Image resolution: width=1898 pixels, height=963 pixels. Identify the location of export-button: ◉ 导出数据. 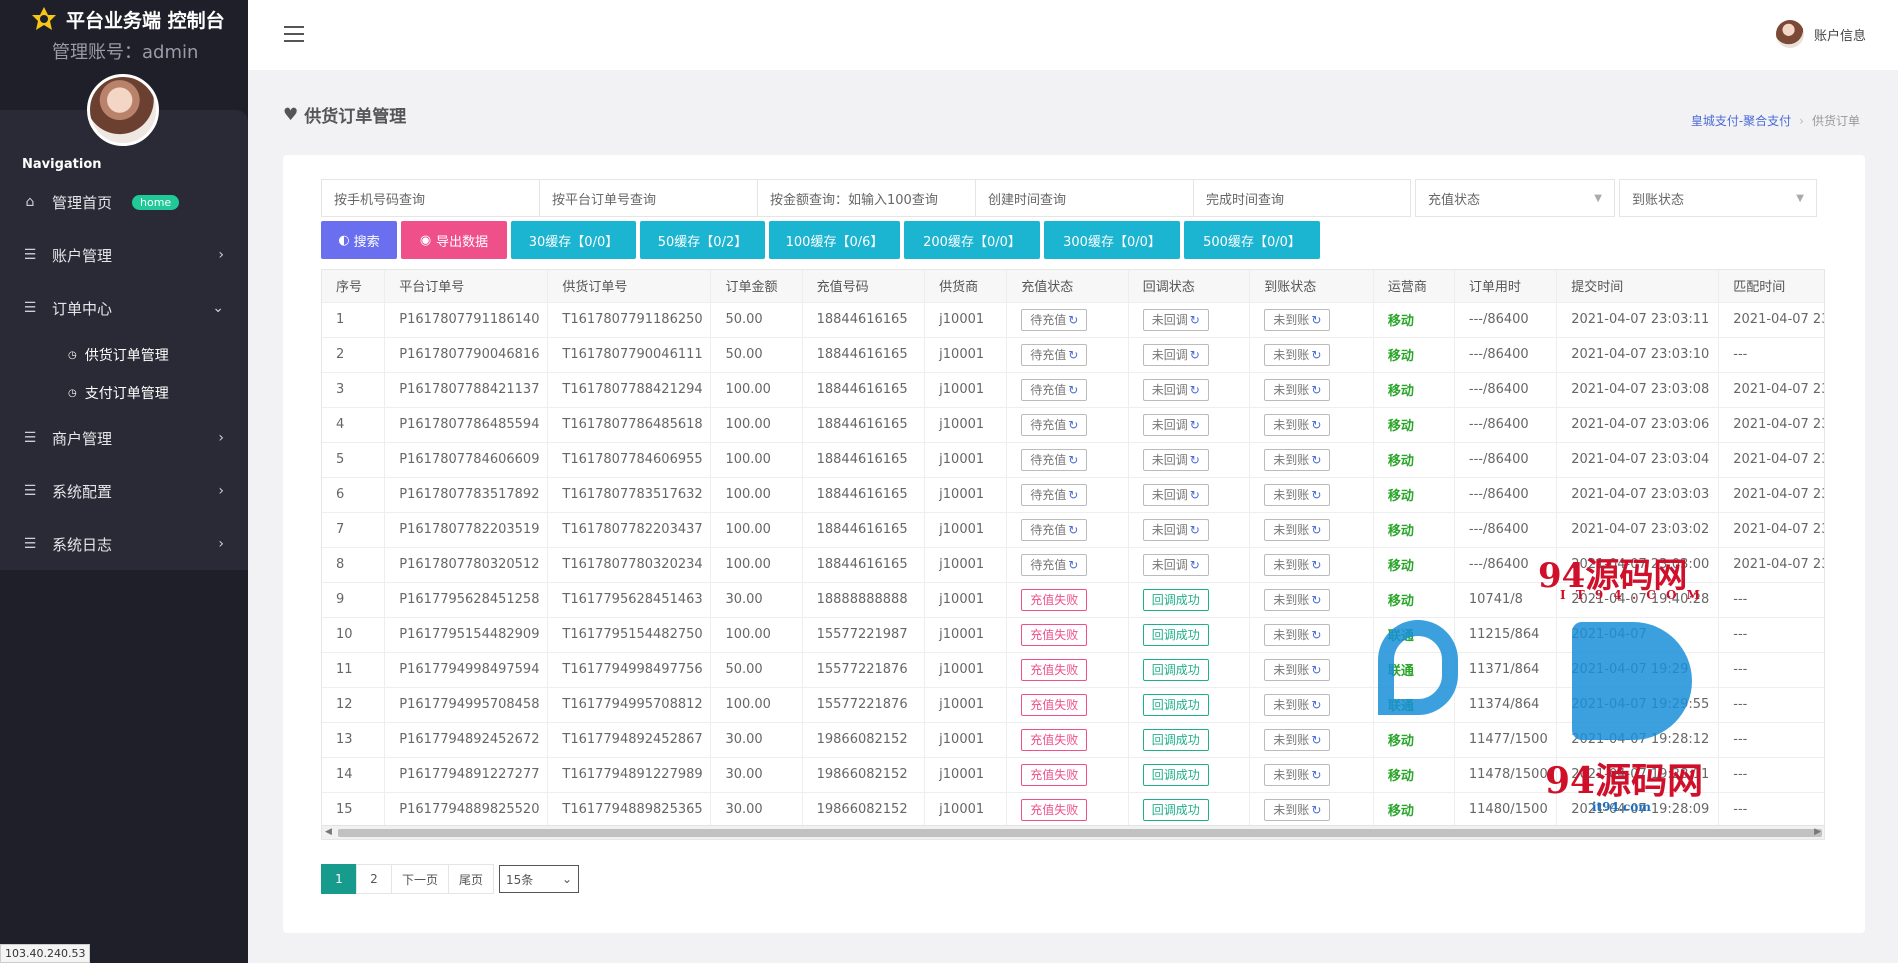
(454, 240).